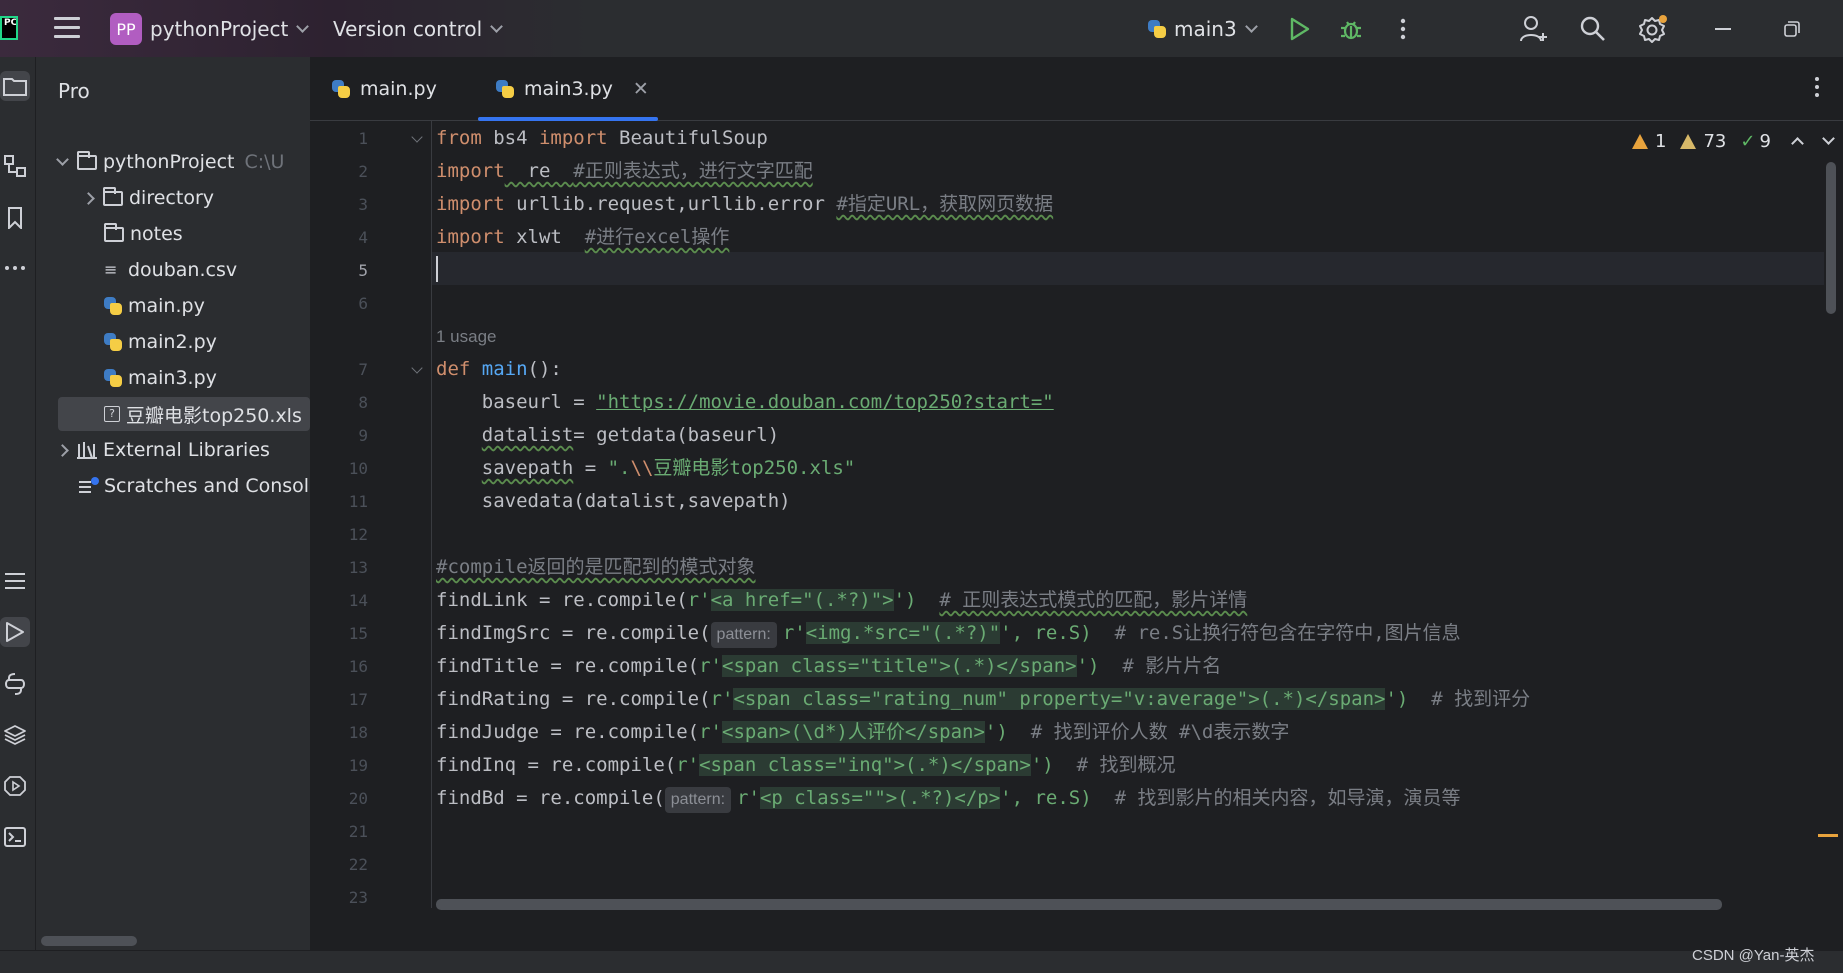 This screenshot has height=973, width=1843. Describe the element at coordinates (1593, 29) in the screenshot. I see `search-icon` at that location.